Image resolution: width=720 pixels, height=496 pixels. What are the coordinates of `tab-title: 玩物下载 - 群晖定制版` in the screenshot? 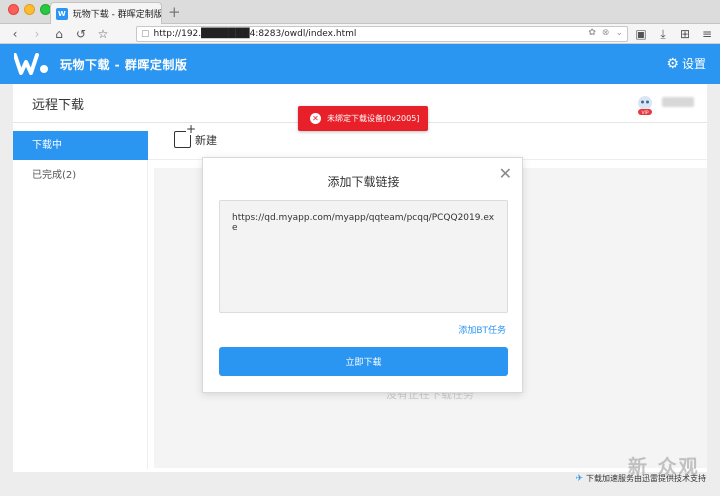 It's located at (116, 15).